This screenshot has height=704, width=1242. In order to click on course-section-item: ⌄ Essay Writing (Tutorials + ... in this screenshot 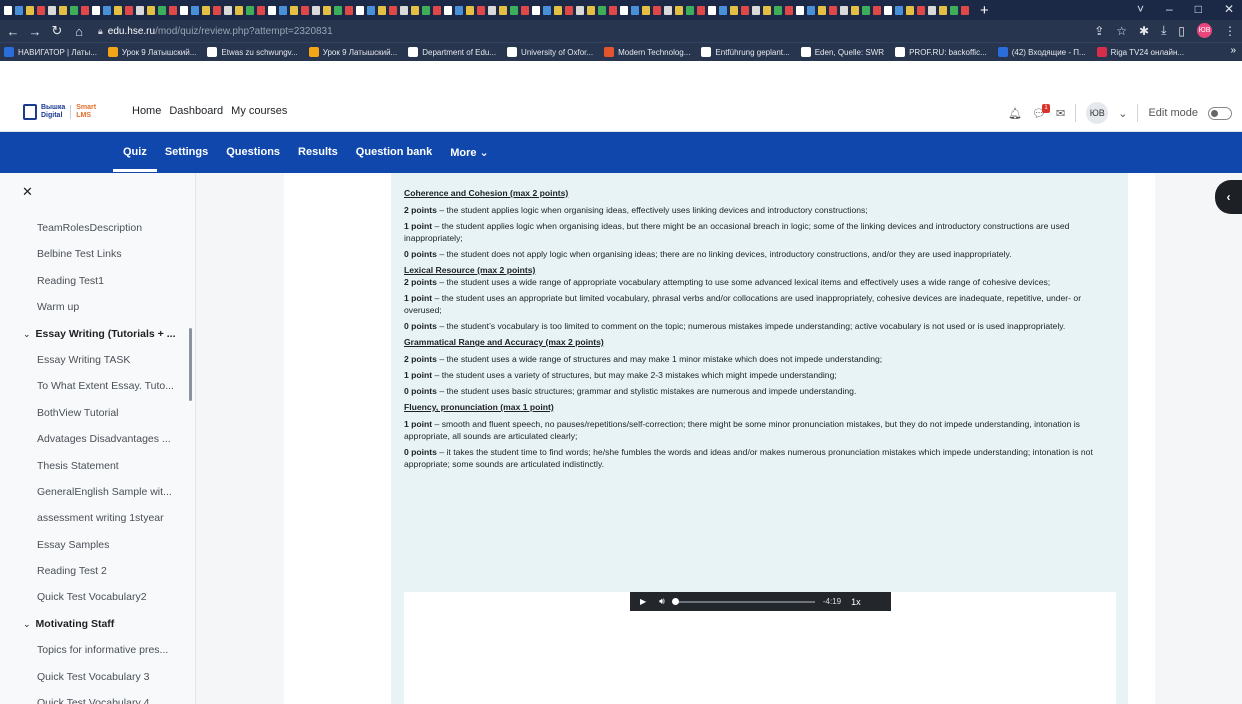, I will do `click(97, 334)`.